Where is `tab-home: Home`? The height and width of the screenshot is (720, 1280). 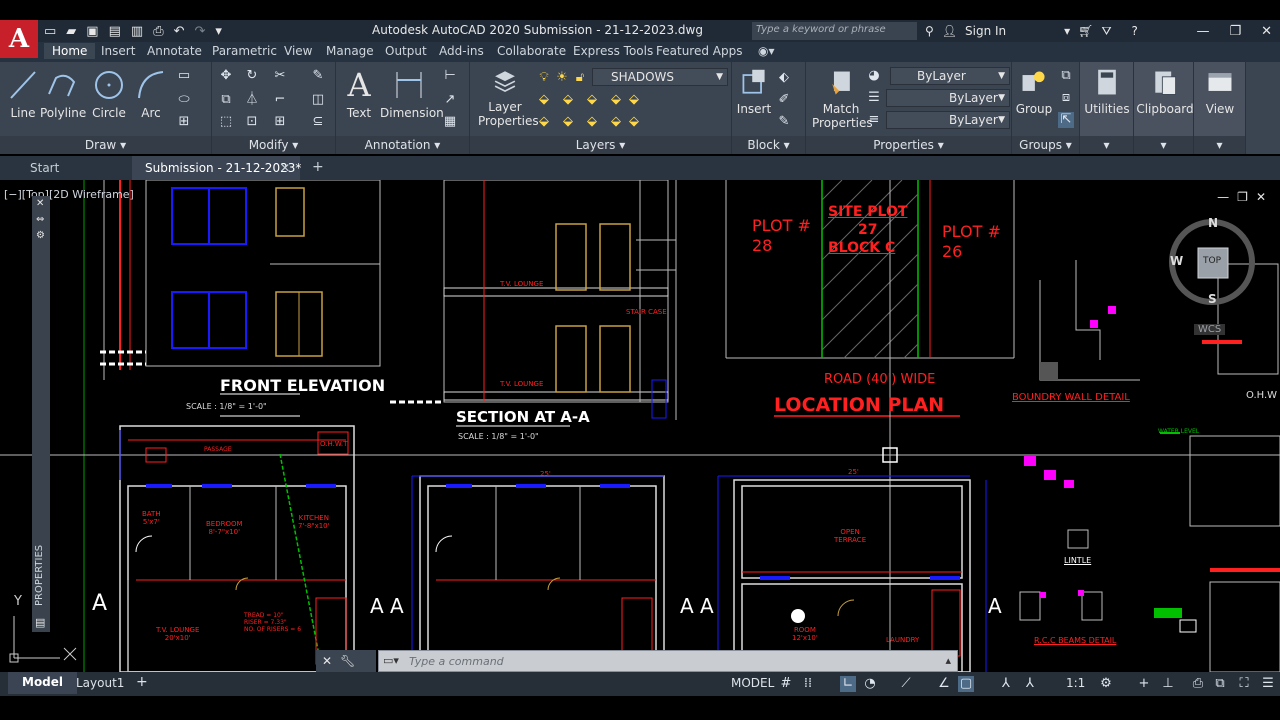 tab-home: Home is located at coordinates (70, 51).